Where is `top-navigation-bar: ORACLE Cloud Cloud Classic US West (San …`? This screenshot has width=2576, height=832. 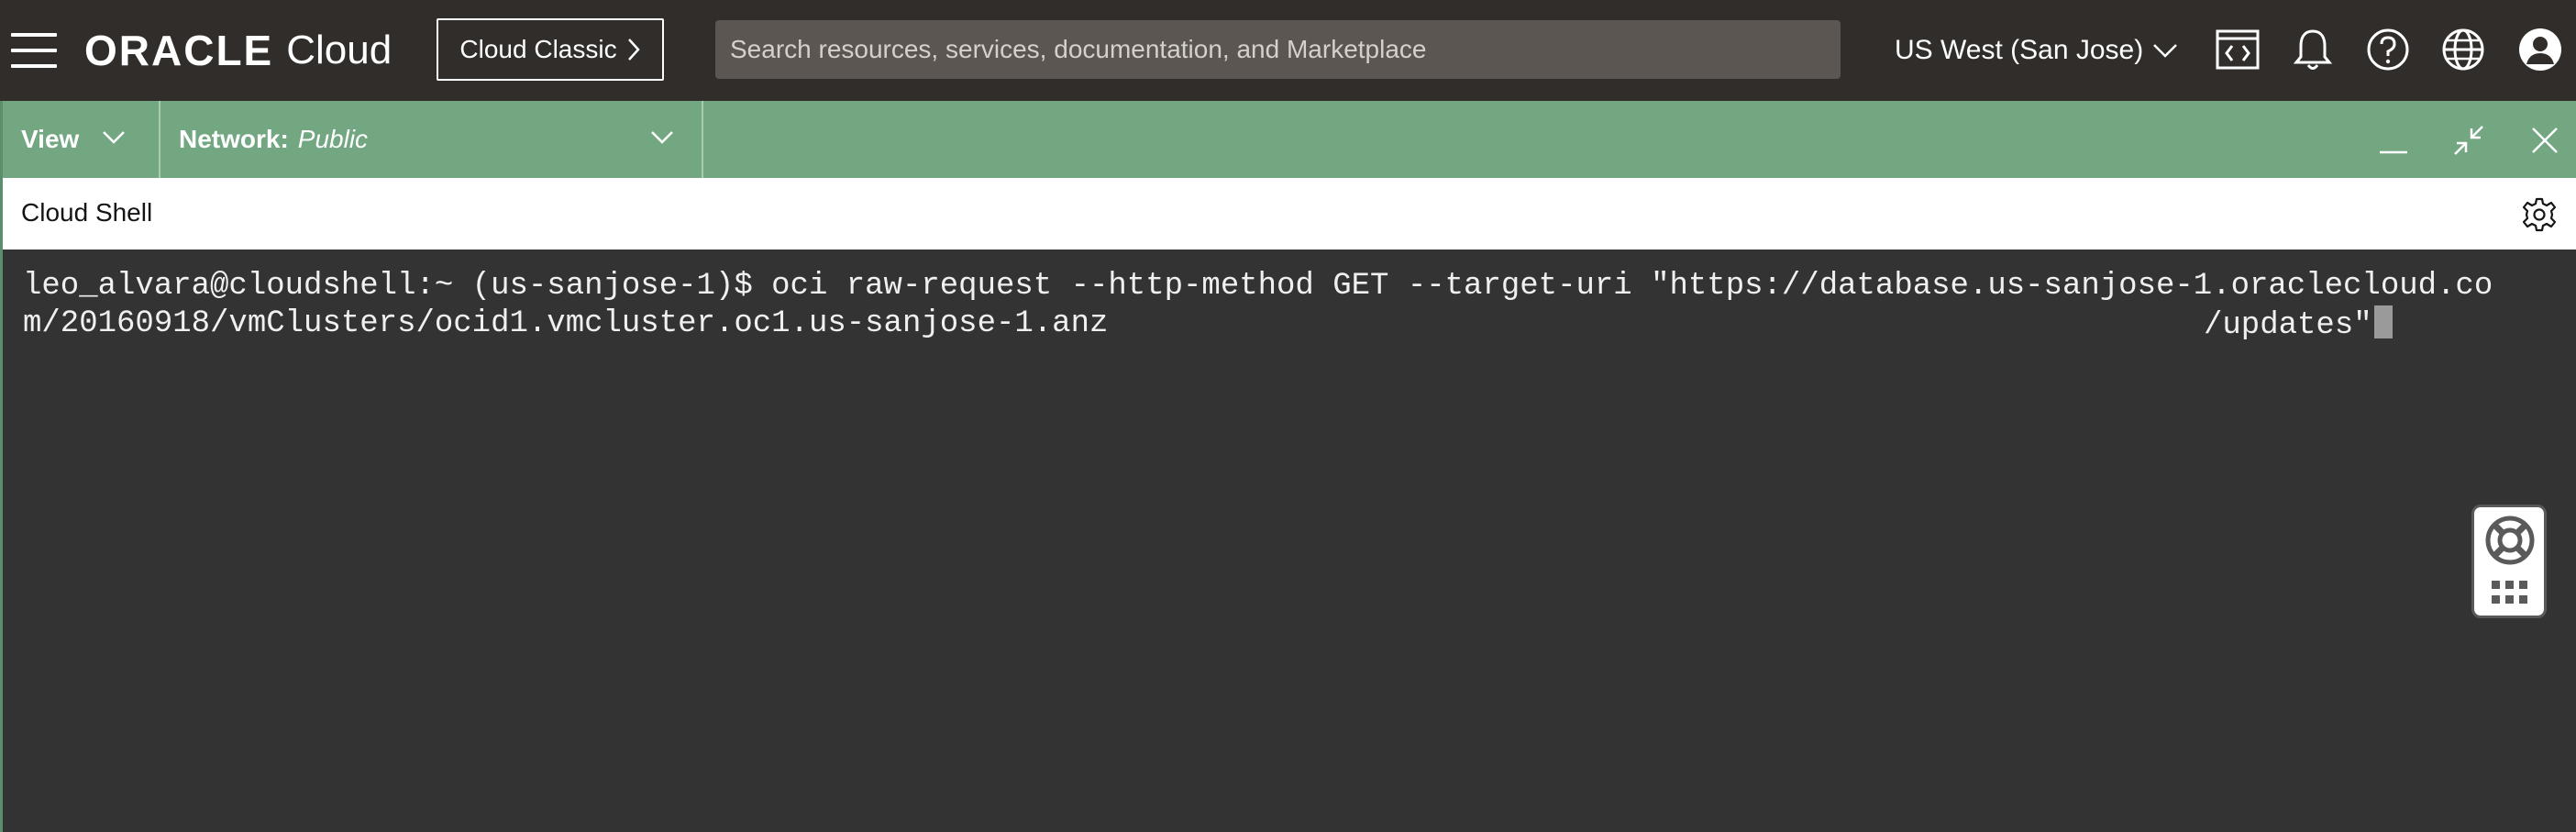 top-navigation-bar: ORACLE Cloud Cloud Classic US West (San … is located at coordinates (1288, 51).